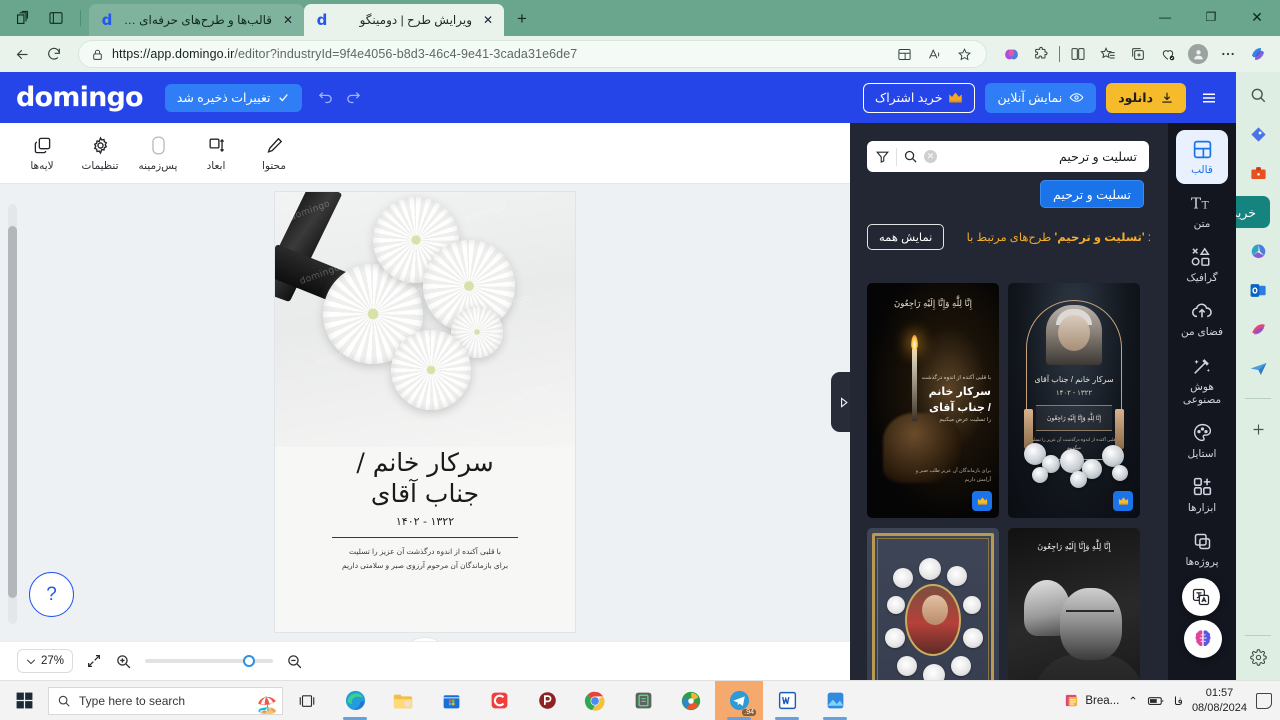 Image resolution: width=1280 pixels, height=720 pixels. I want to click on scrollbar-thumb, so click(12, 412).